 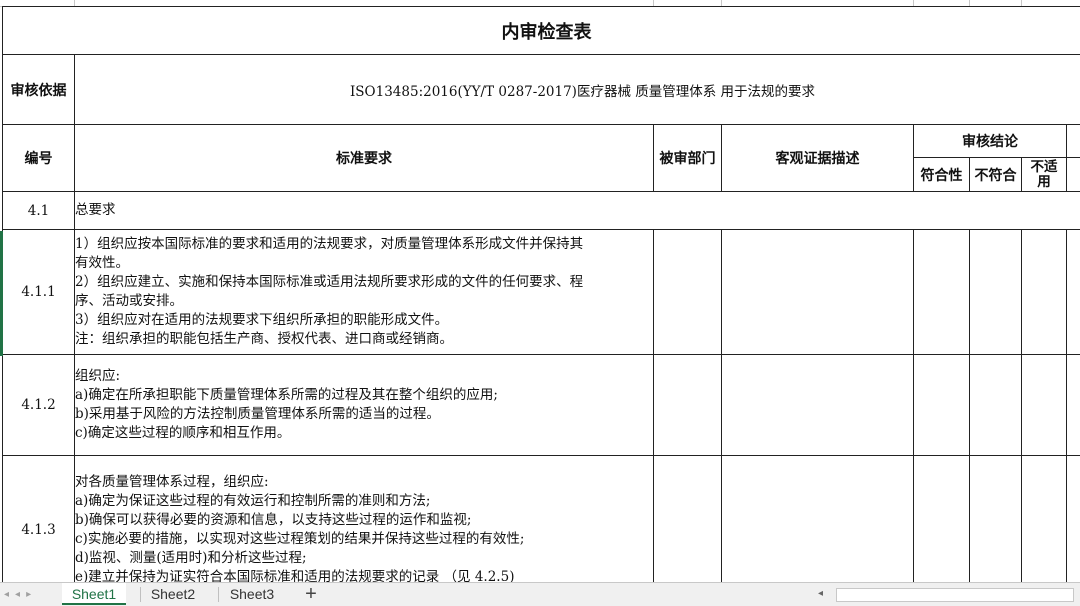 What do you see at coordinates (311, 594) in the screenshot?
I see `plus-icon: +` at bounding box center [311, 594].